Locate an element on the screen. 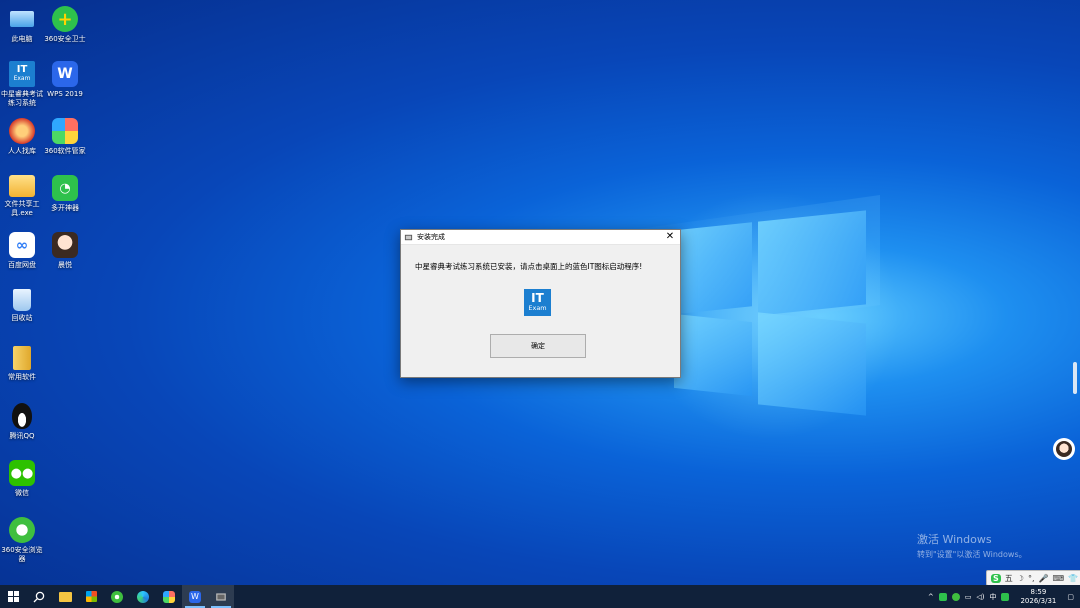 The width and height of the screenshot is (1080, 608). ime-toolbar: S 五 ☽ °, 🎤 ⌨ 👕 ▦ is located at coordinates (1033, 578).